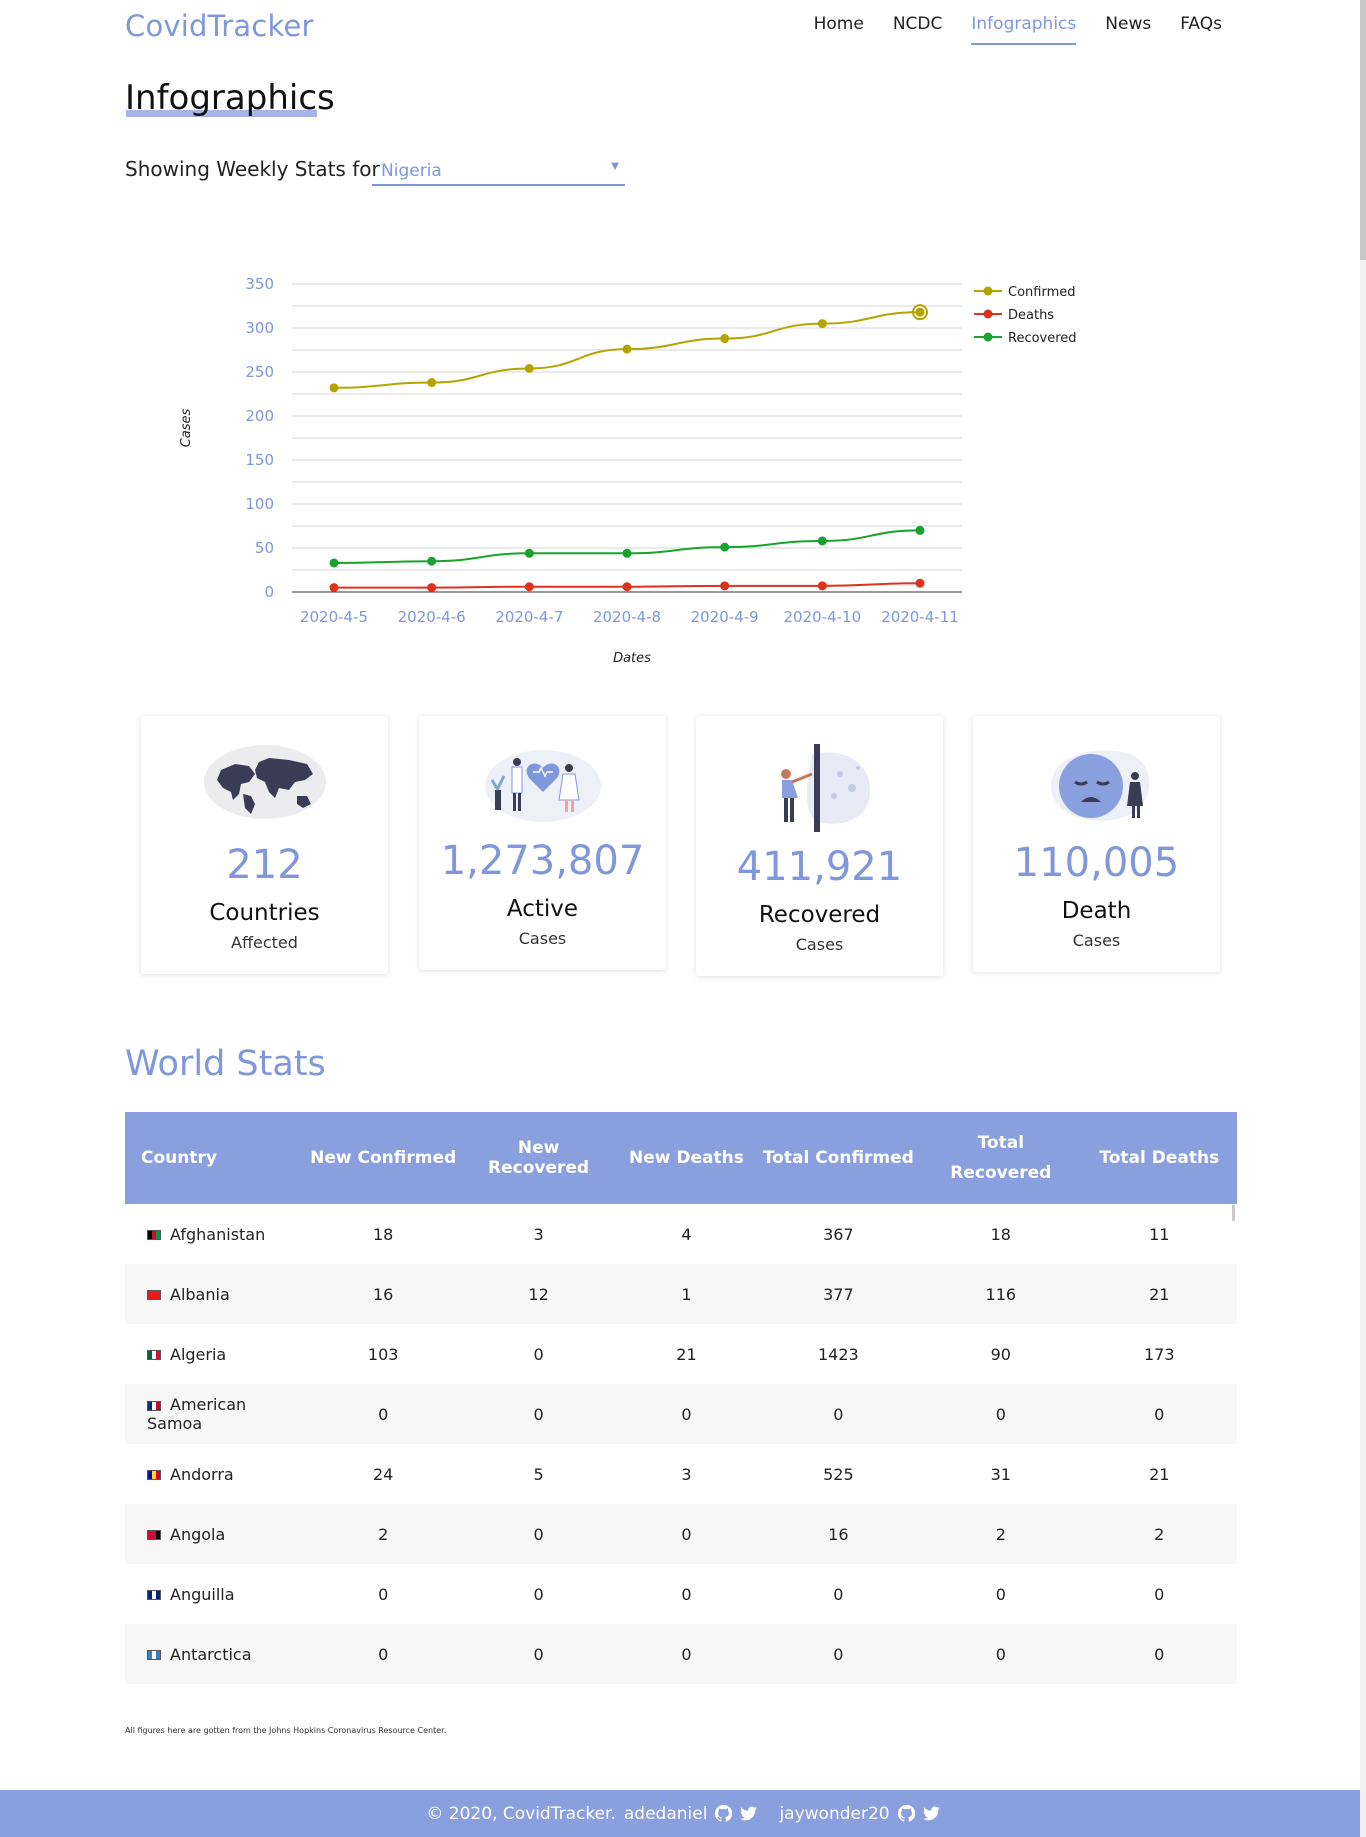 The image size is (1366, 1837). Describe the element at coordinates (838, 1474) in the screenshot. I see `stat-cell: 525` at that location.